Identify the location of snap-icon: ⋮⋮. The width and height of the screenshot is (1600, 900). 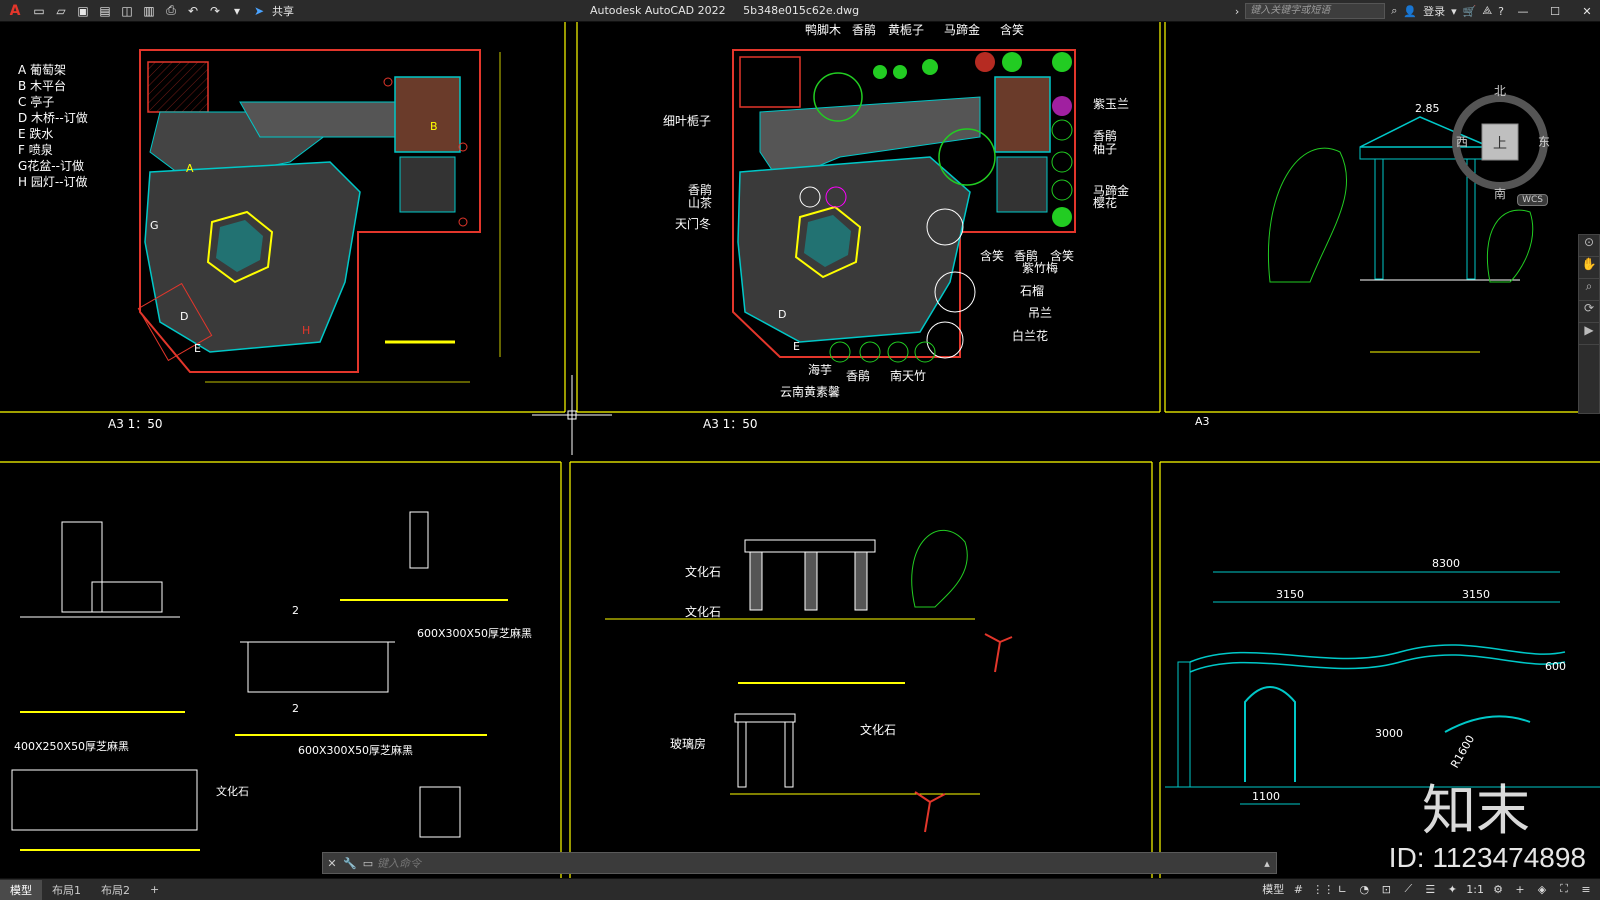
(1323, 889).